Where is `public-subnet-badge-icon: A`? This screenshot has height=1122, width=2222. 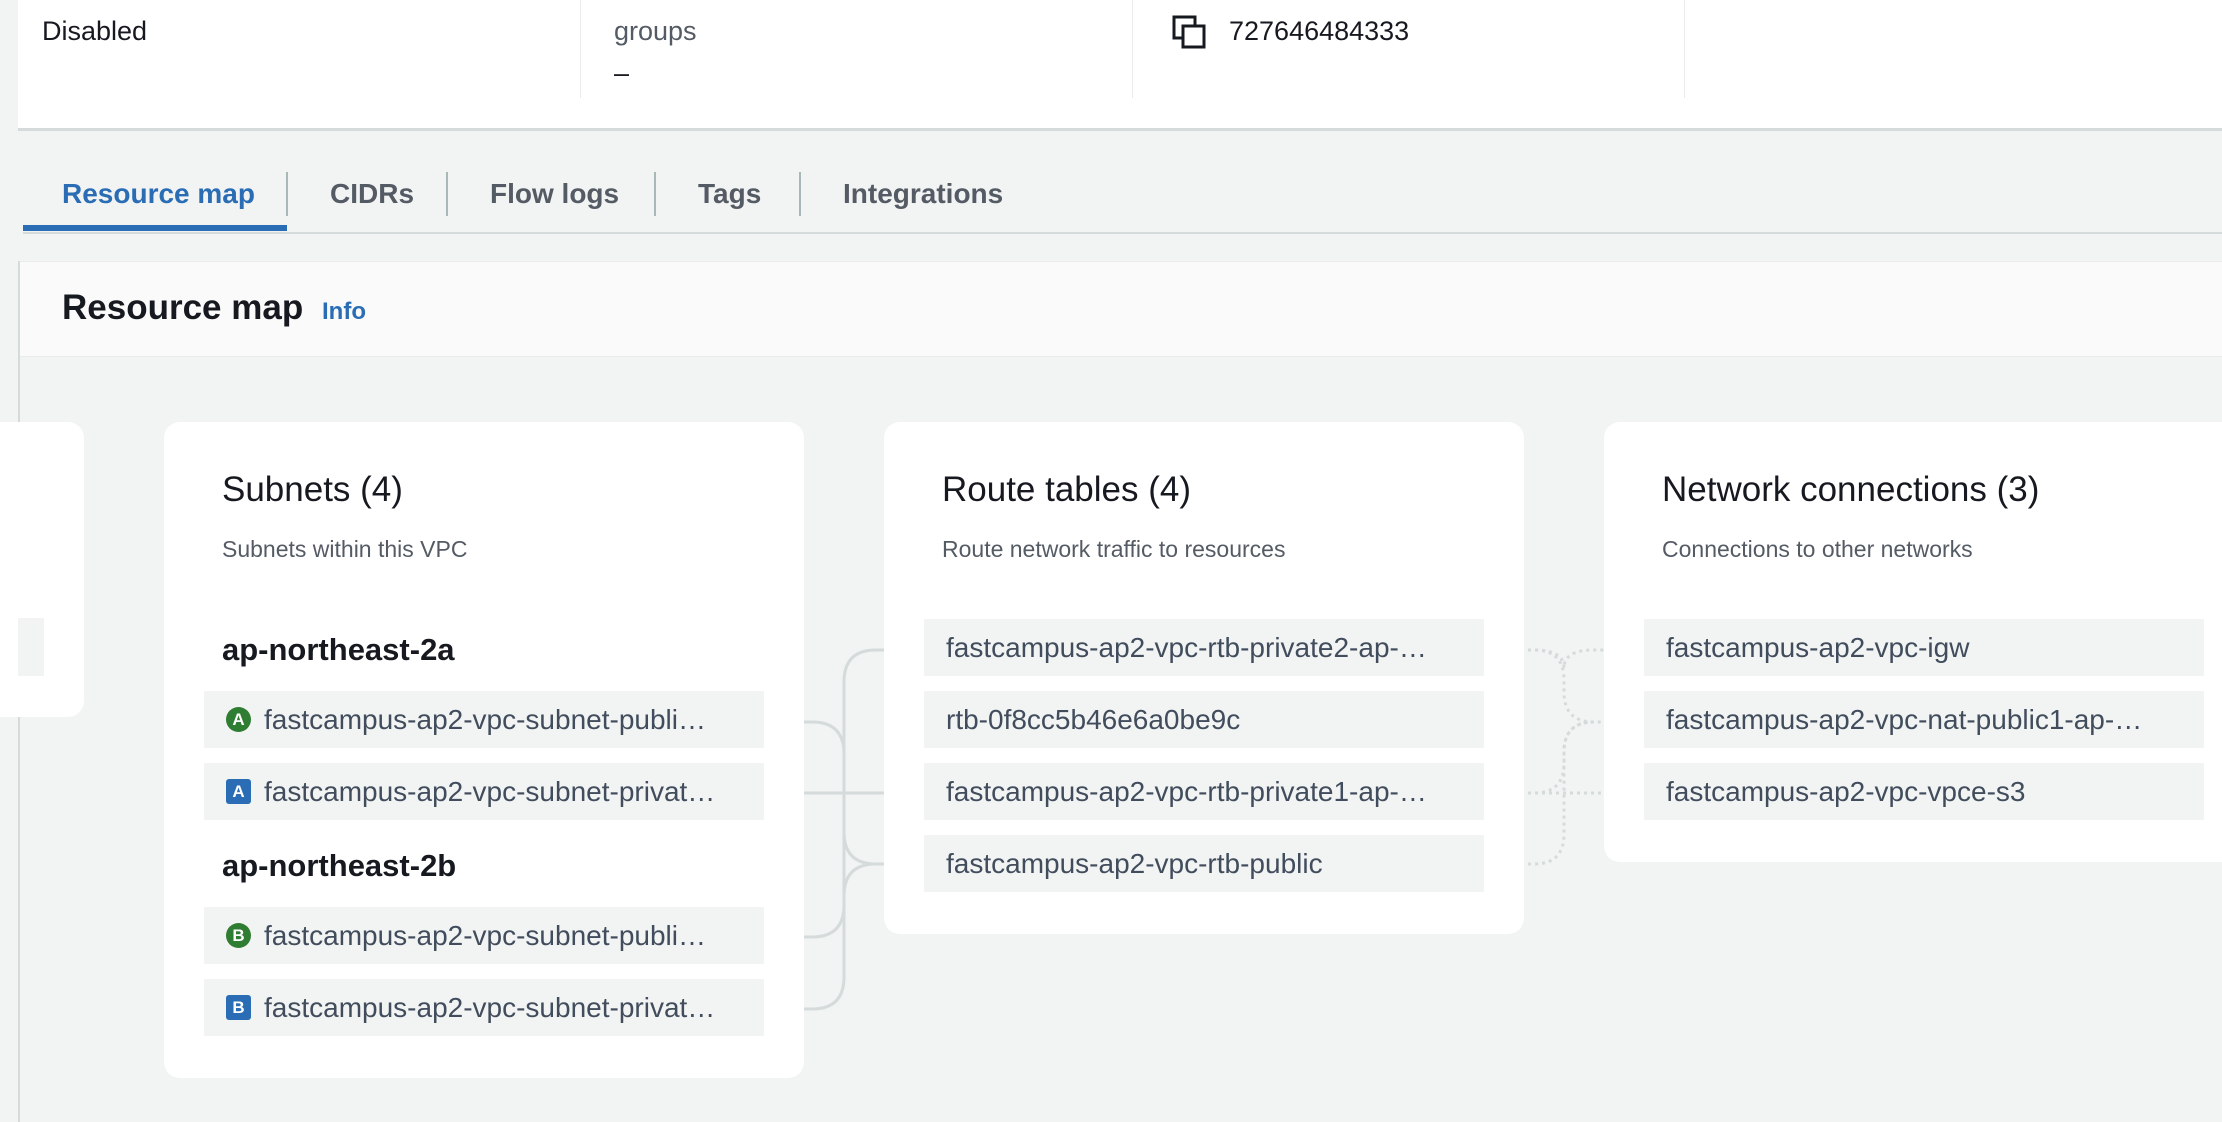
public-subnet-badge-icon: A is located at coordinates (238, 719).